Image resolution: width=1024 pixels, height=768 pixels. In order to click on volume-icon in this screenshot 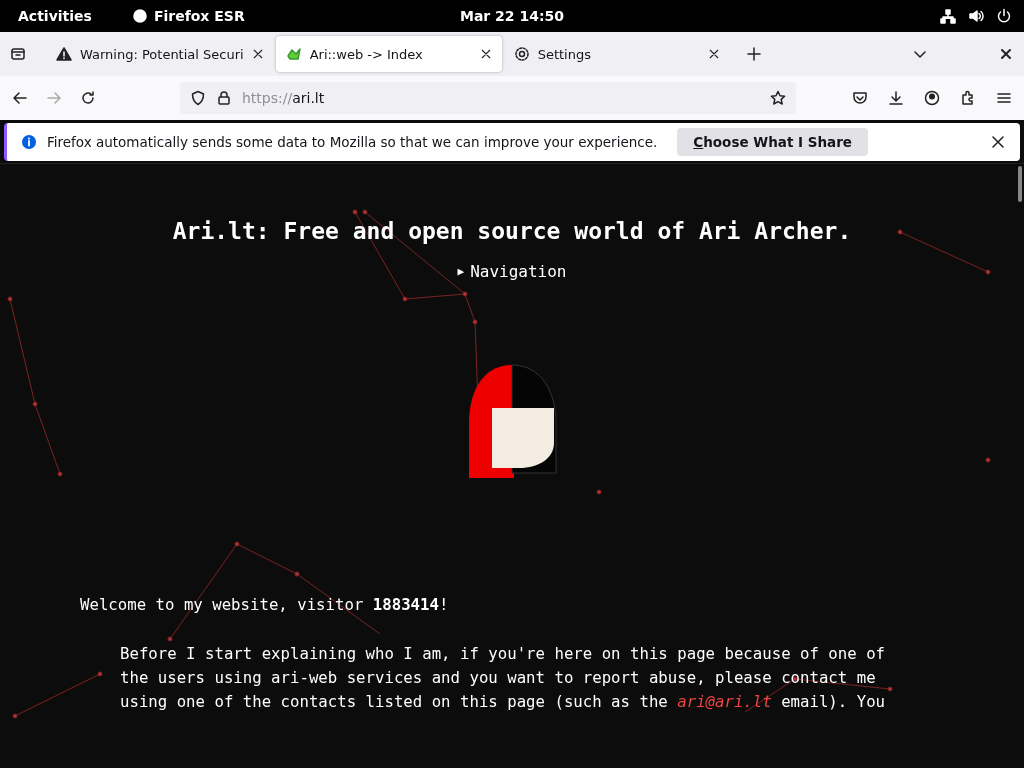, I will do `click(976, 16)`.